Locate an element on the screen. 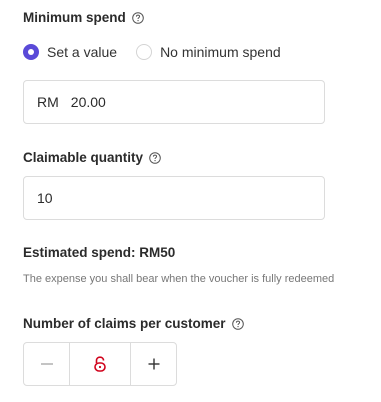 The height and width of the screenshot is (402, 381). claims-per-customer-label: Number of claims per customer is located at coordinates (133, 323).